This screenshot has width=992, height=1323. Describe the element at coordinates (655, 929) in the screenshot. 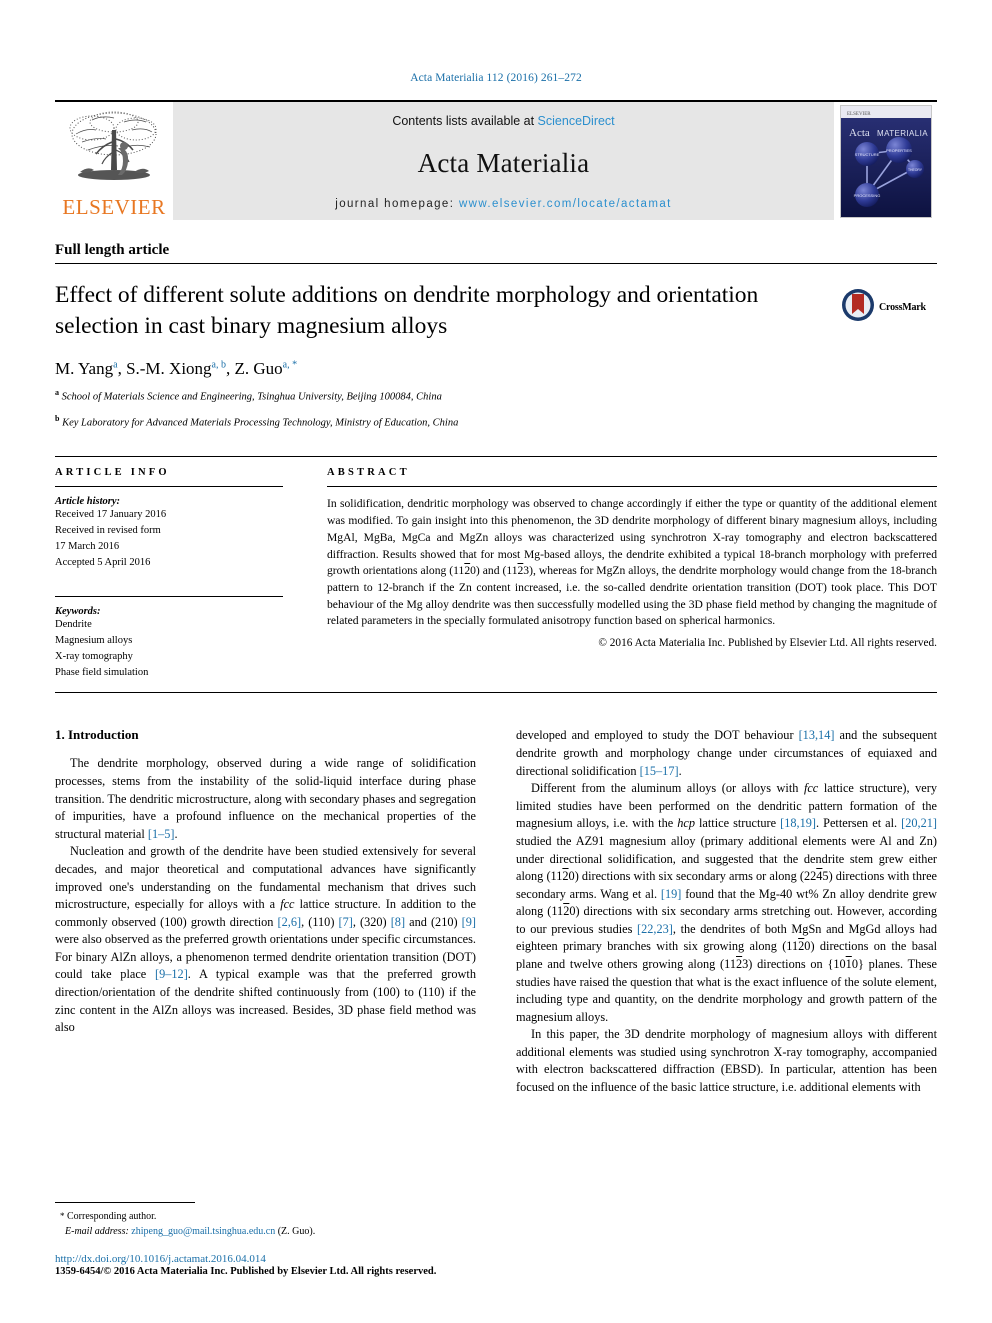

I see `citation-link: [22,23]` at that location.